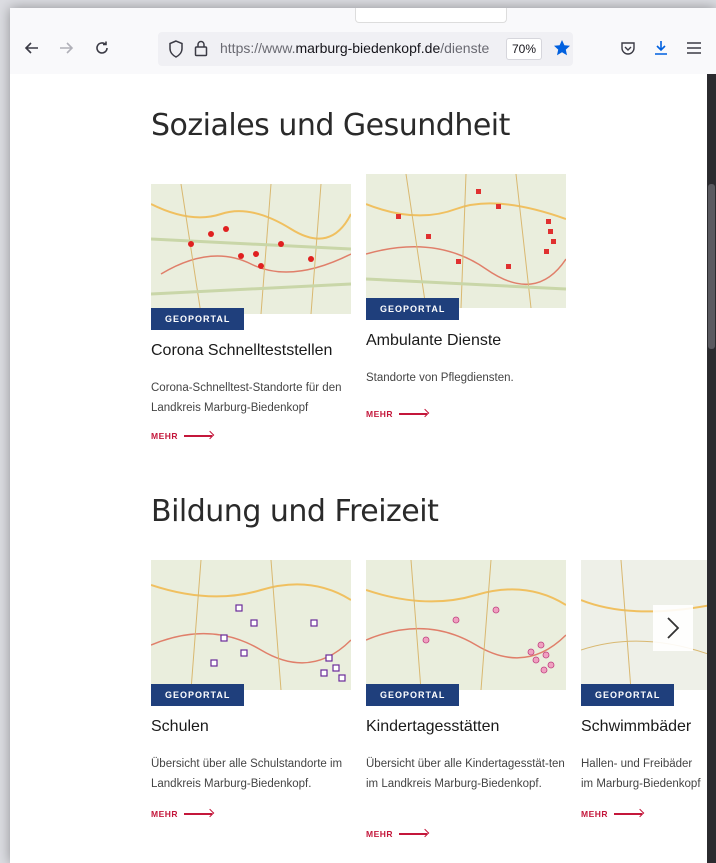 The image size is (716, 863). What do you see at coordinates (636, 727) in the screenshot?
I see `card-title: Schwimmbäder` at bounding box center [636, 727].